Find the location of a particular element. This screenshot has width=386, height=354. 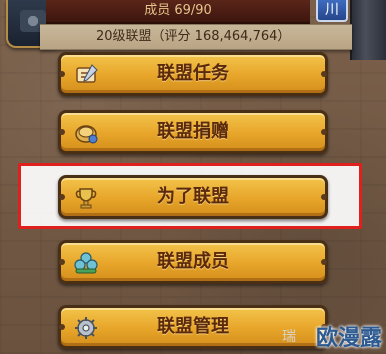

alliance-level-bar: 20级联盟（评分 168,464,764） is located at coordinates (196, 37).